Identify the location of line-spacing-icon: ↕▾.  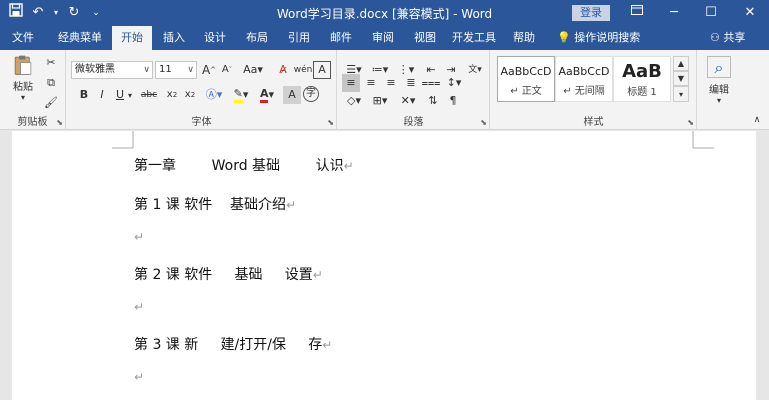
(454, 83).